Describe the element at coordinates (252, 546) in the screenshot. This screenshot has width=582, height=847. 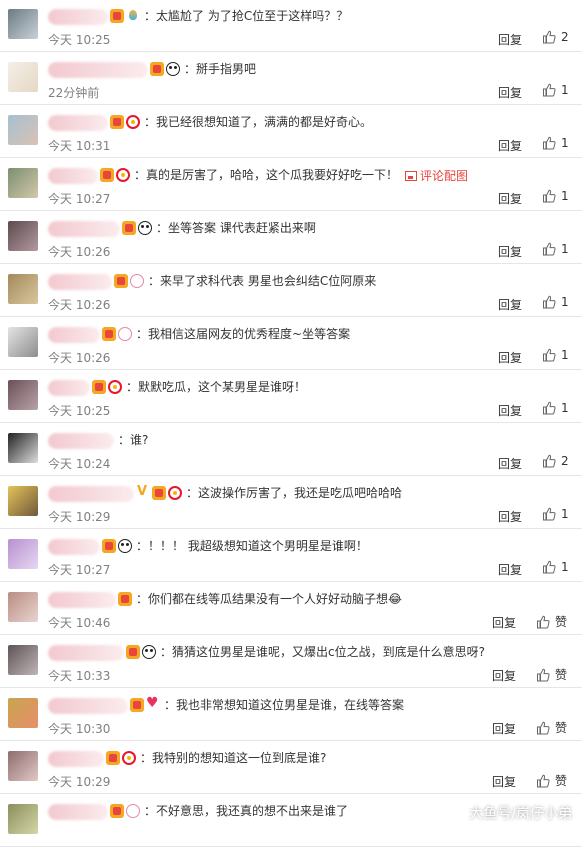
I see `comment-text: ：！！！ 我超级想知道这个男明星是谁啊！` at that location.